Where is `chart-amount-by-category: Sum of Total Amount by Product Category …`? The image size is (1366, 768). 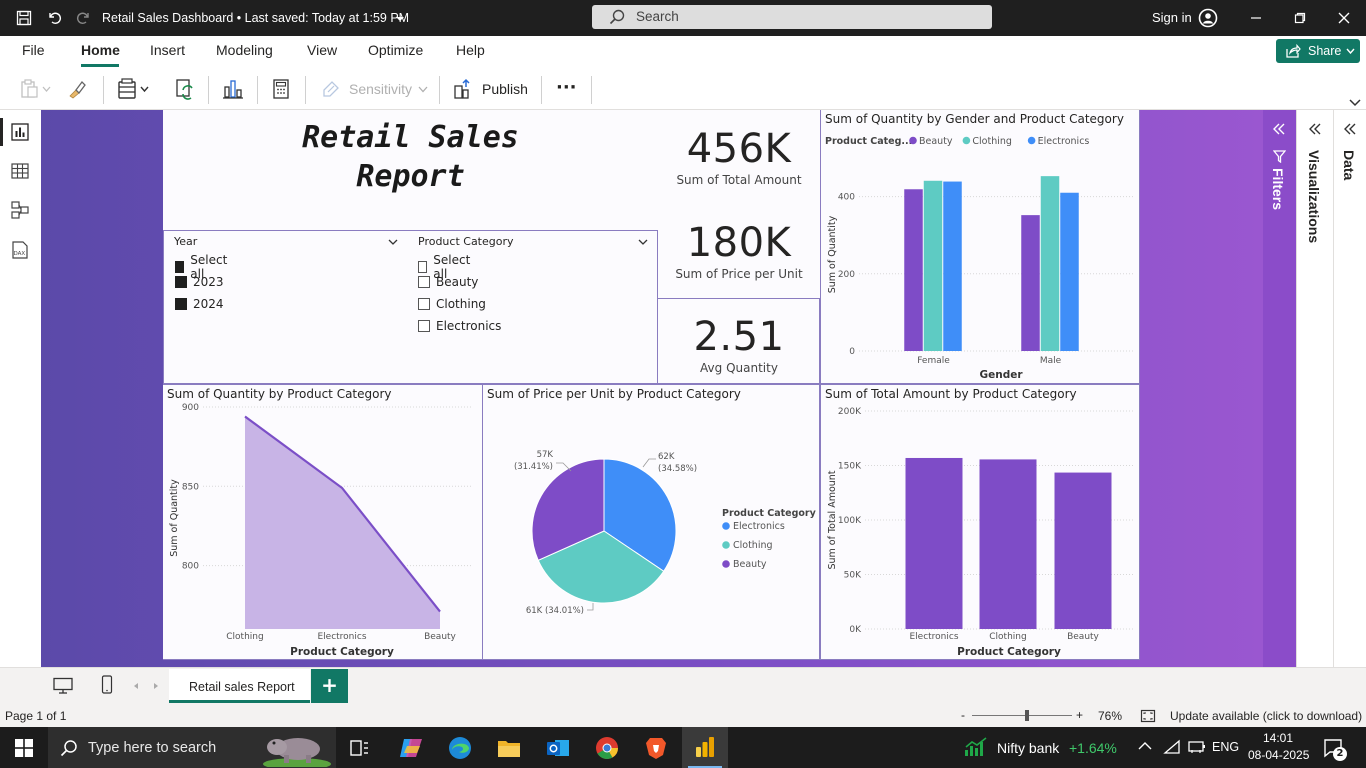 chart-amount-by-category: Sum of Total Amount by Product Category … is located at coordinates (980, 522).